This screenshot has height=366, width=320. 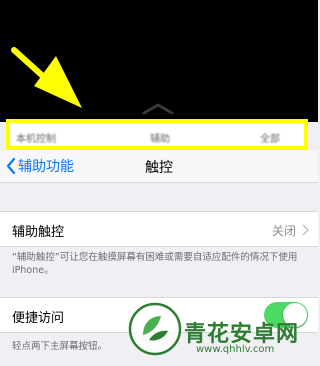 What do you see at coordinates (305, 230) in the screenshot?
I see `chevron-right-icon` at bounding box center [305, 230].